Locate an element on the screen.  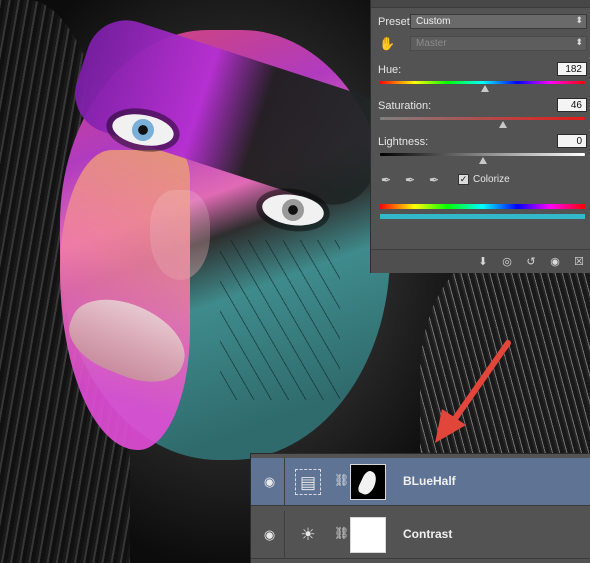
hue-slider-thumb is located at coordinates (484, 88).